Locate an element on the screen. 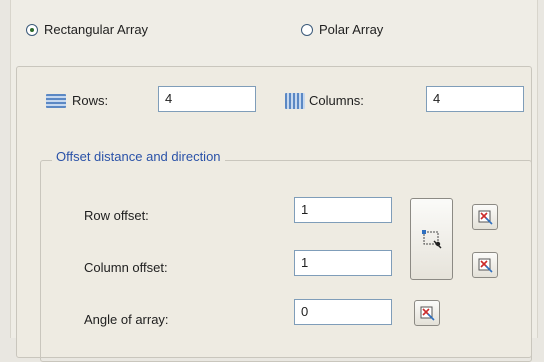  pick-column-offset-button is located at coordinates (485, 265).